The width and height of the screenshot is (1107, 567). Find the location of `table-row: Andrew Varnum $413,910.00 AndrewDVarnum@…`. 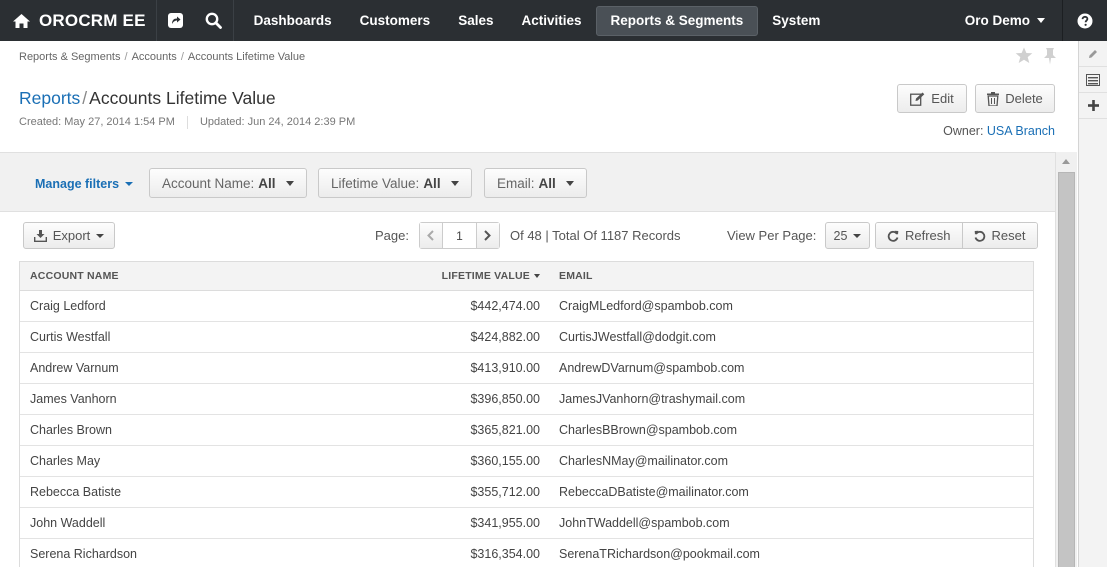

table-row: Andrew Varnum $413,910.00 AndrewDVarnum@… is located at coordinates (526, 368).